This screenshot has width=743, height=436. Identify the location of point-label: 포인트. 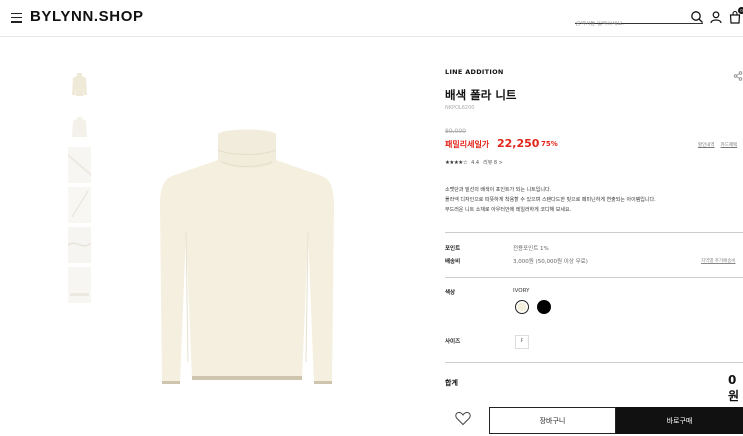
(453, 249).